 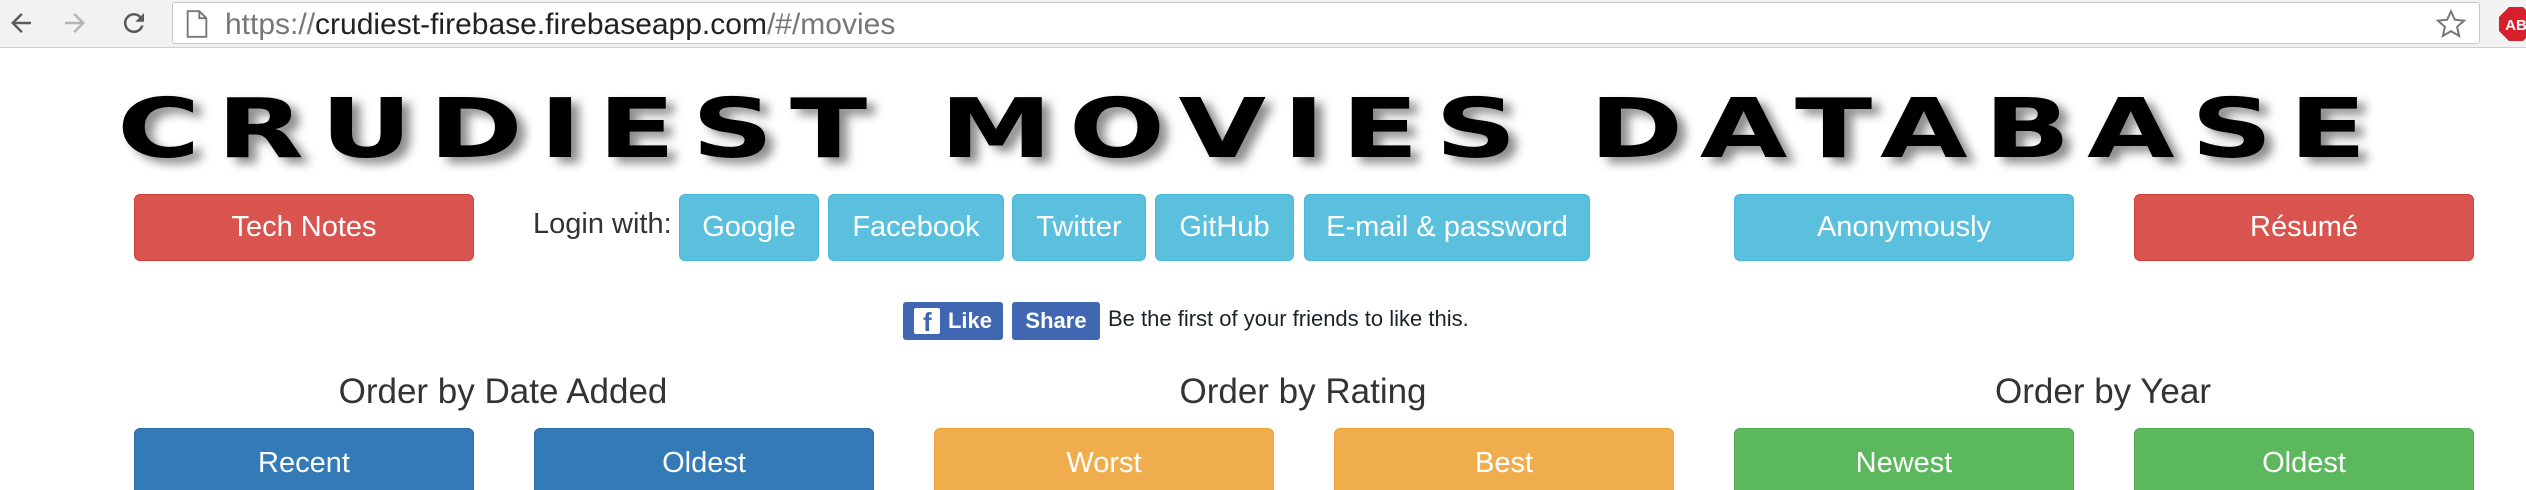 I want to click on reload-icon, so click(x=133, y=23).